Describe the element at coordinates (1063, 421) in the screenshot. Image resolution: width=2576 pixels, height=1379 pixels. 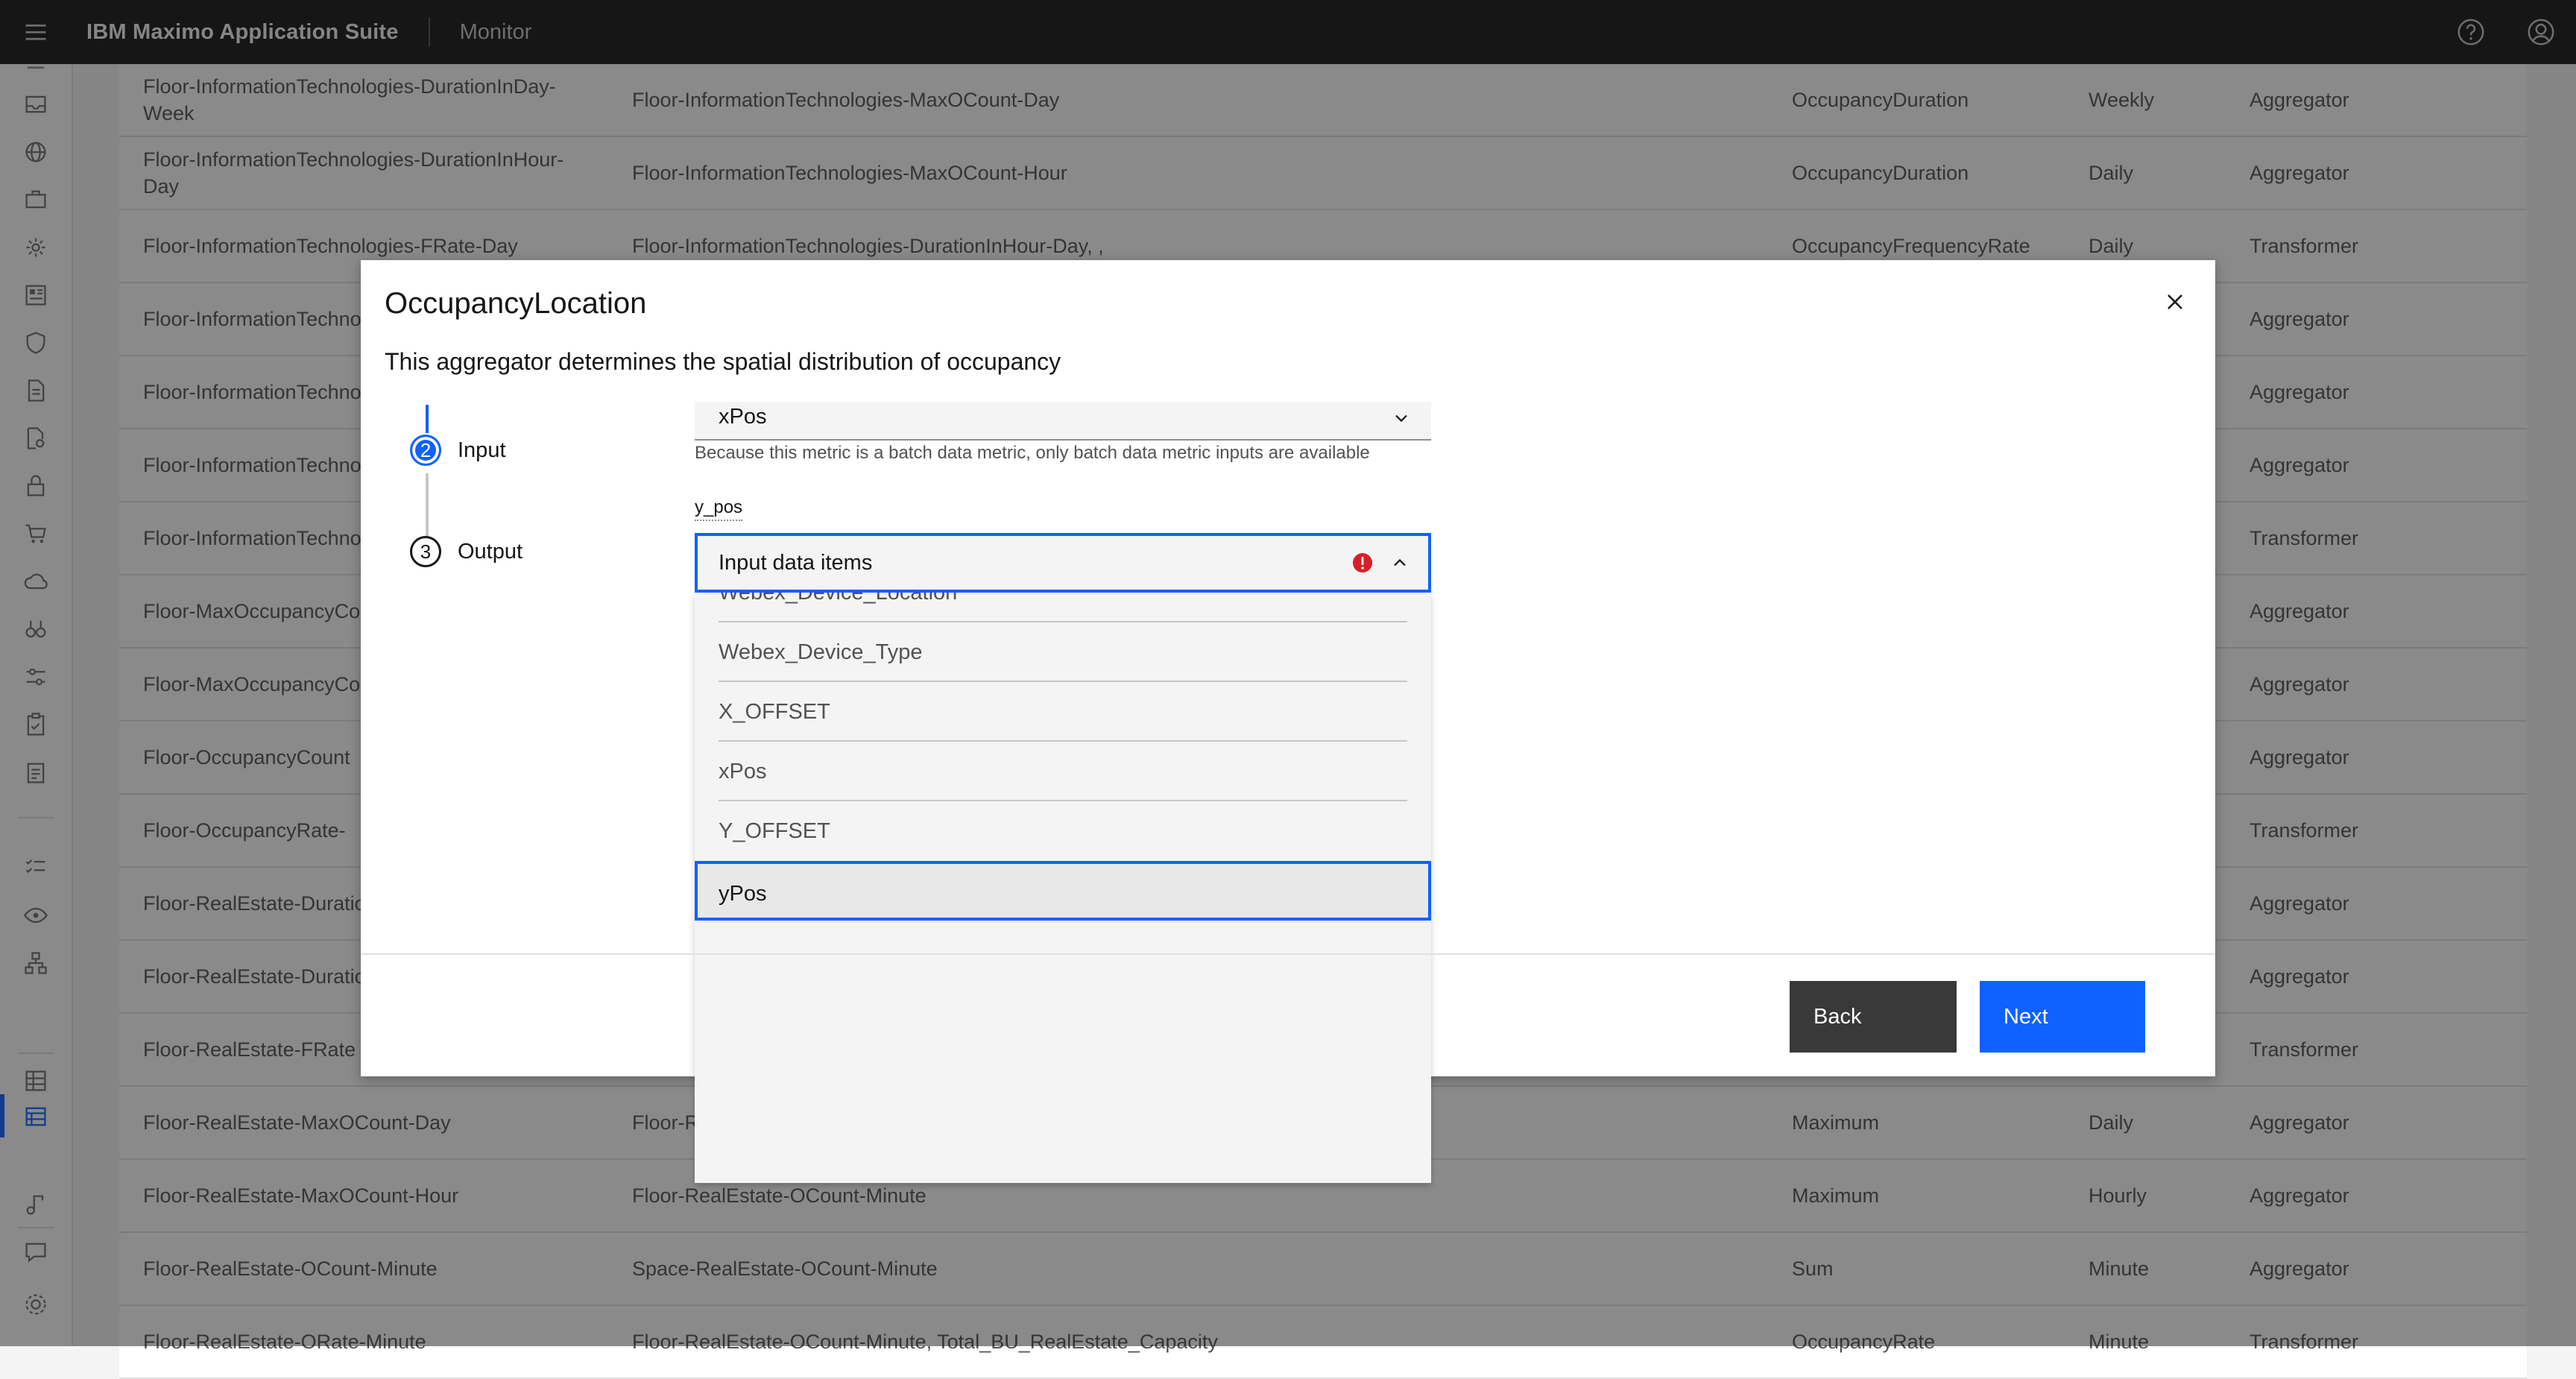
I see `x-pos-select: xPos` at that location.